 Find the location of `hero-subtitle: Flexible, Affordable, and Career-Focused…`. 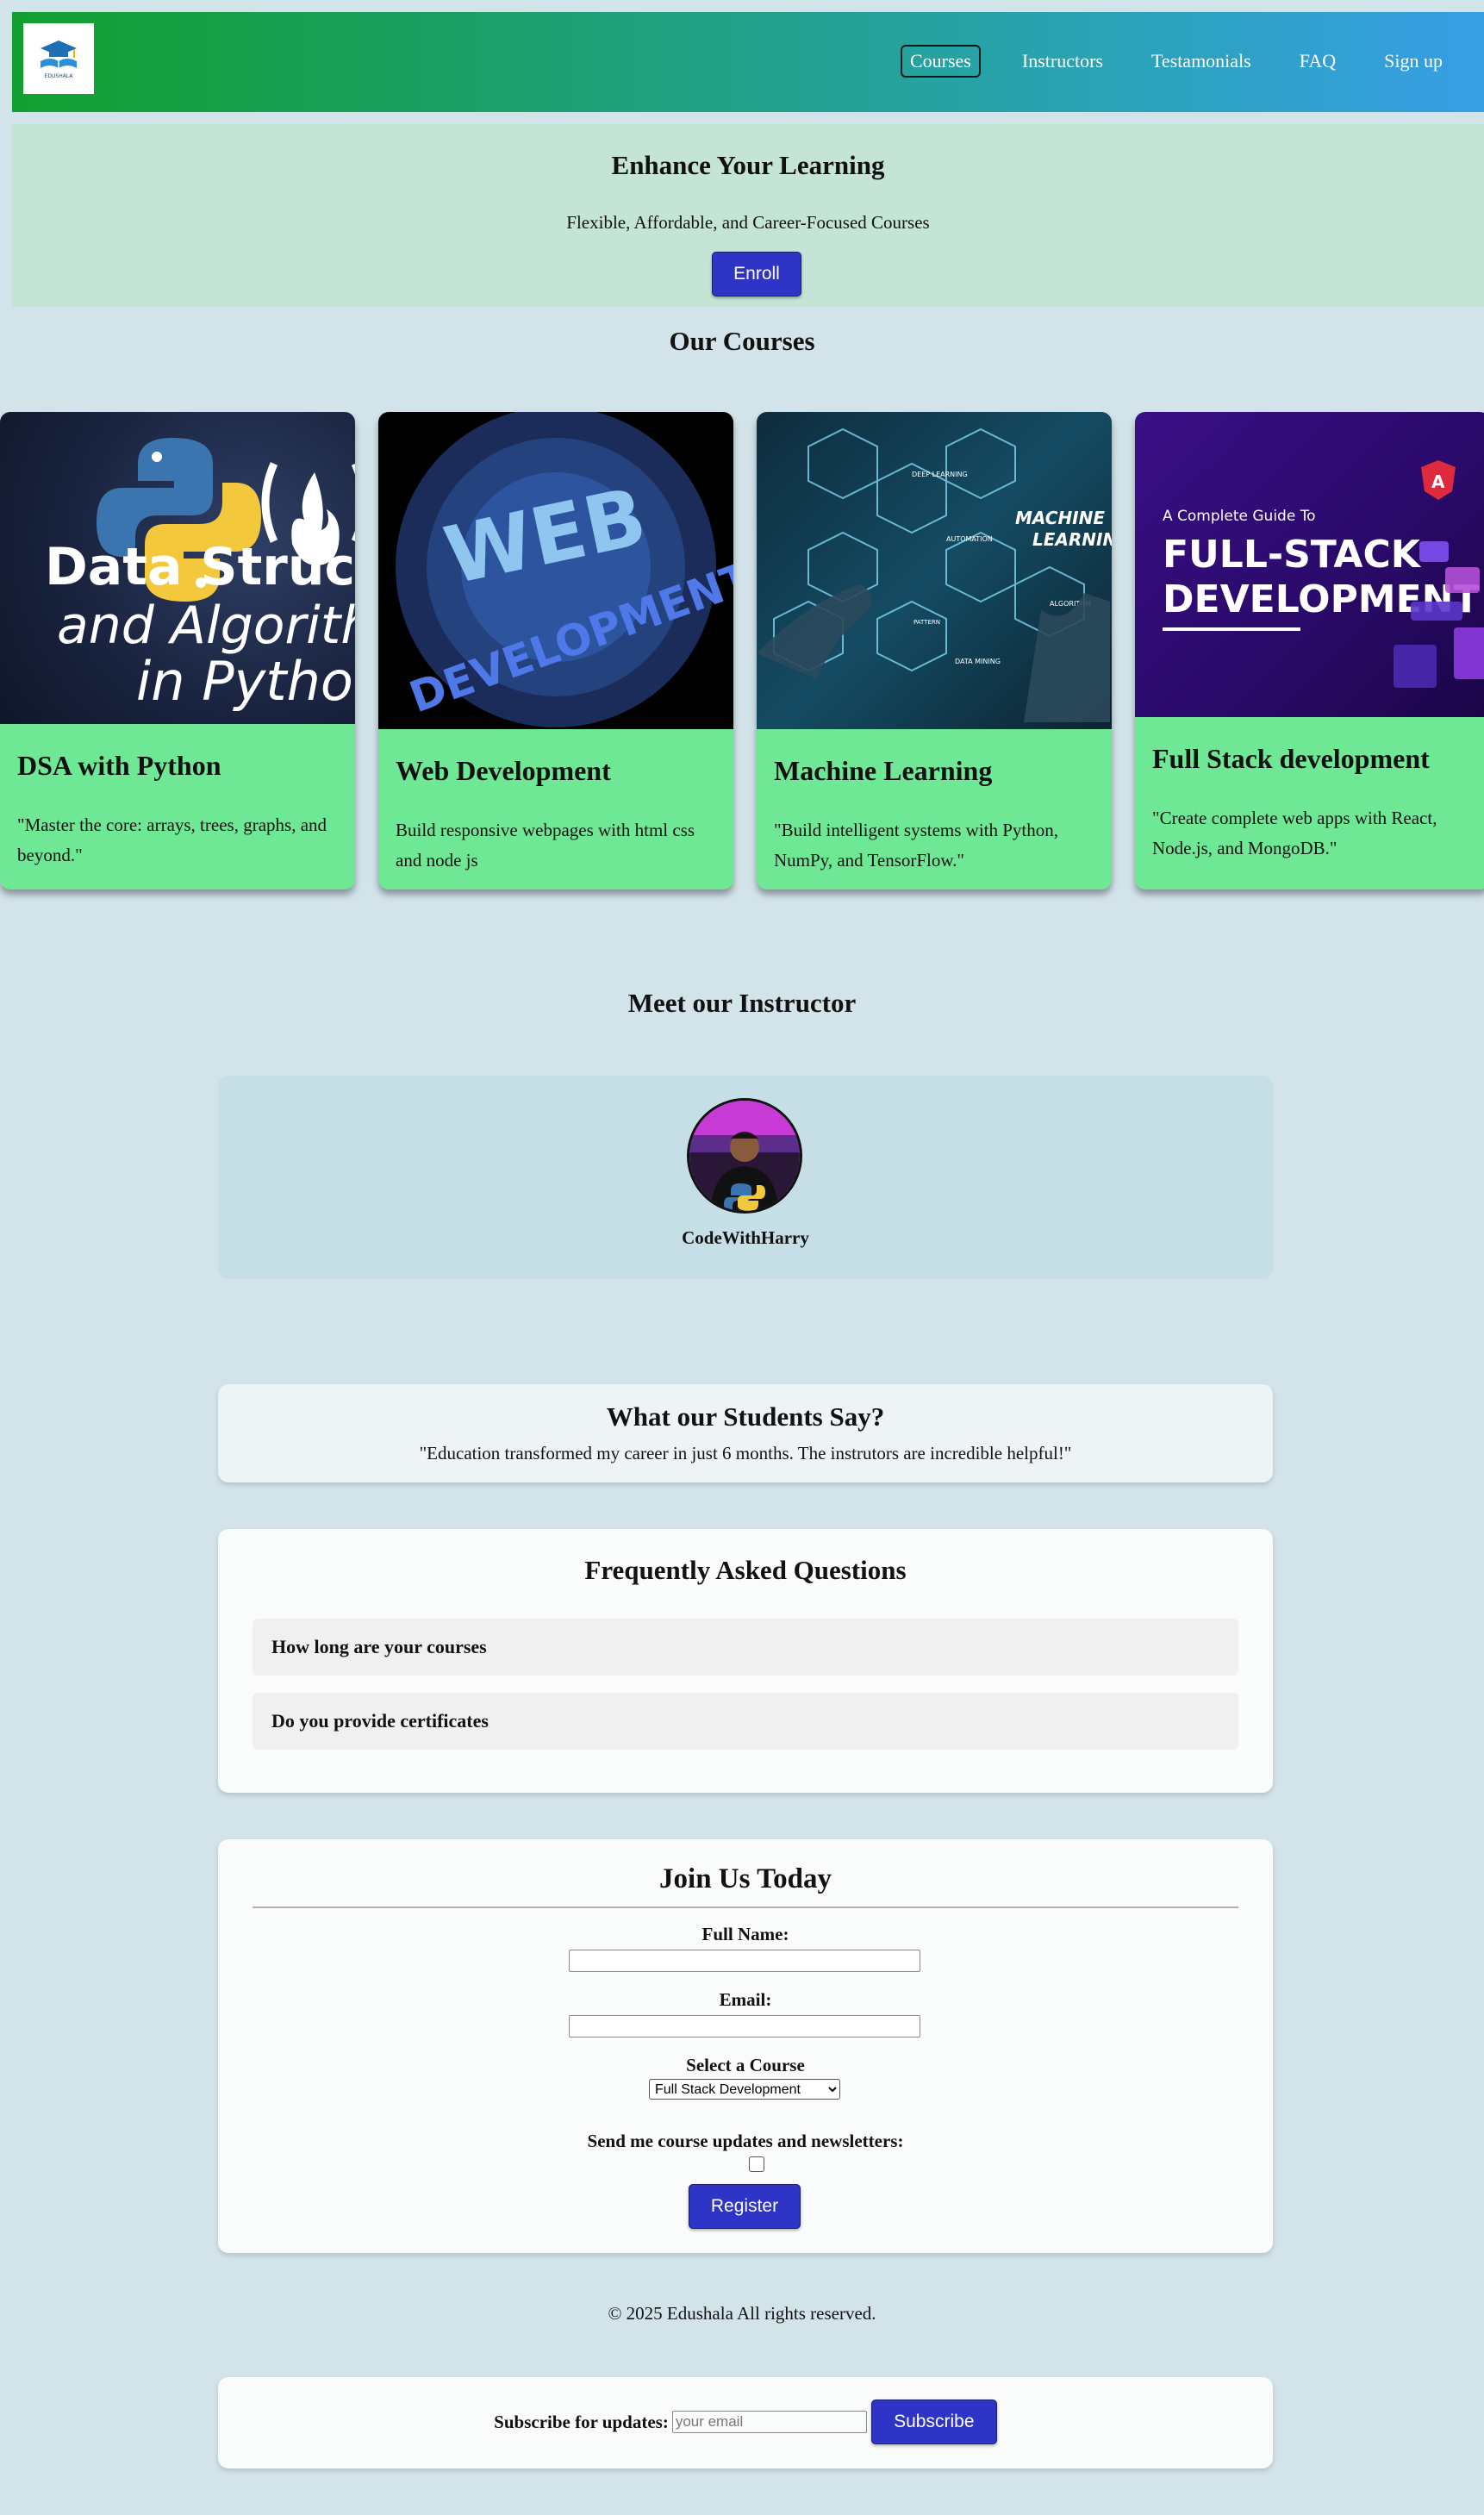

hero-subtitle: Flexible, Affordable, and Career-Focused… is located at coordinates (748, 222).